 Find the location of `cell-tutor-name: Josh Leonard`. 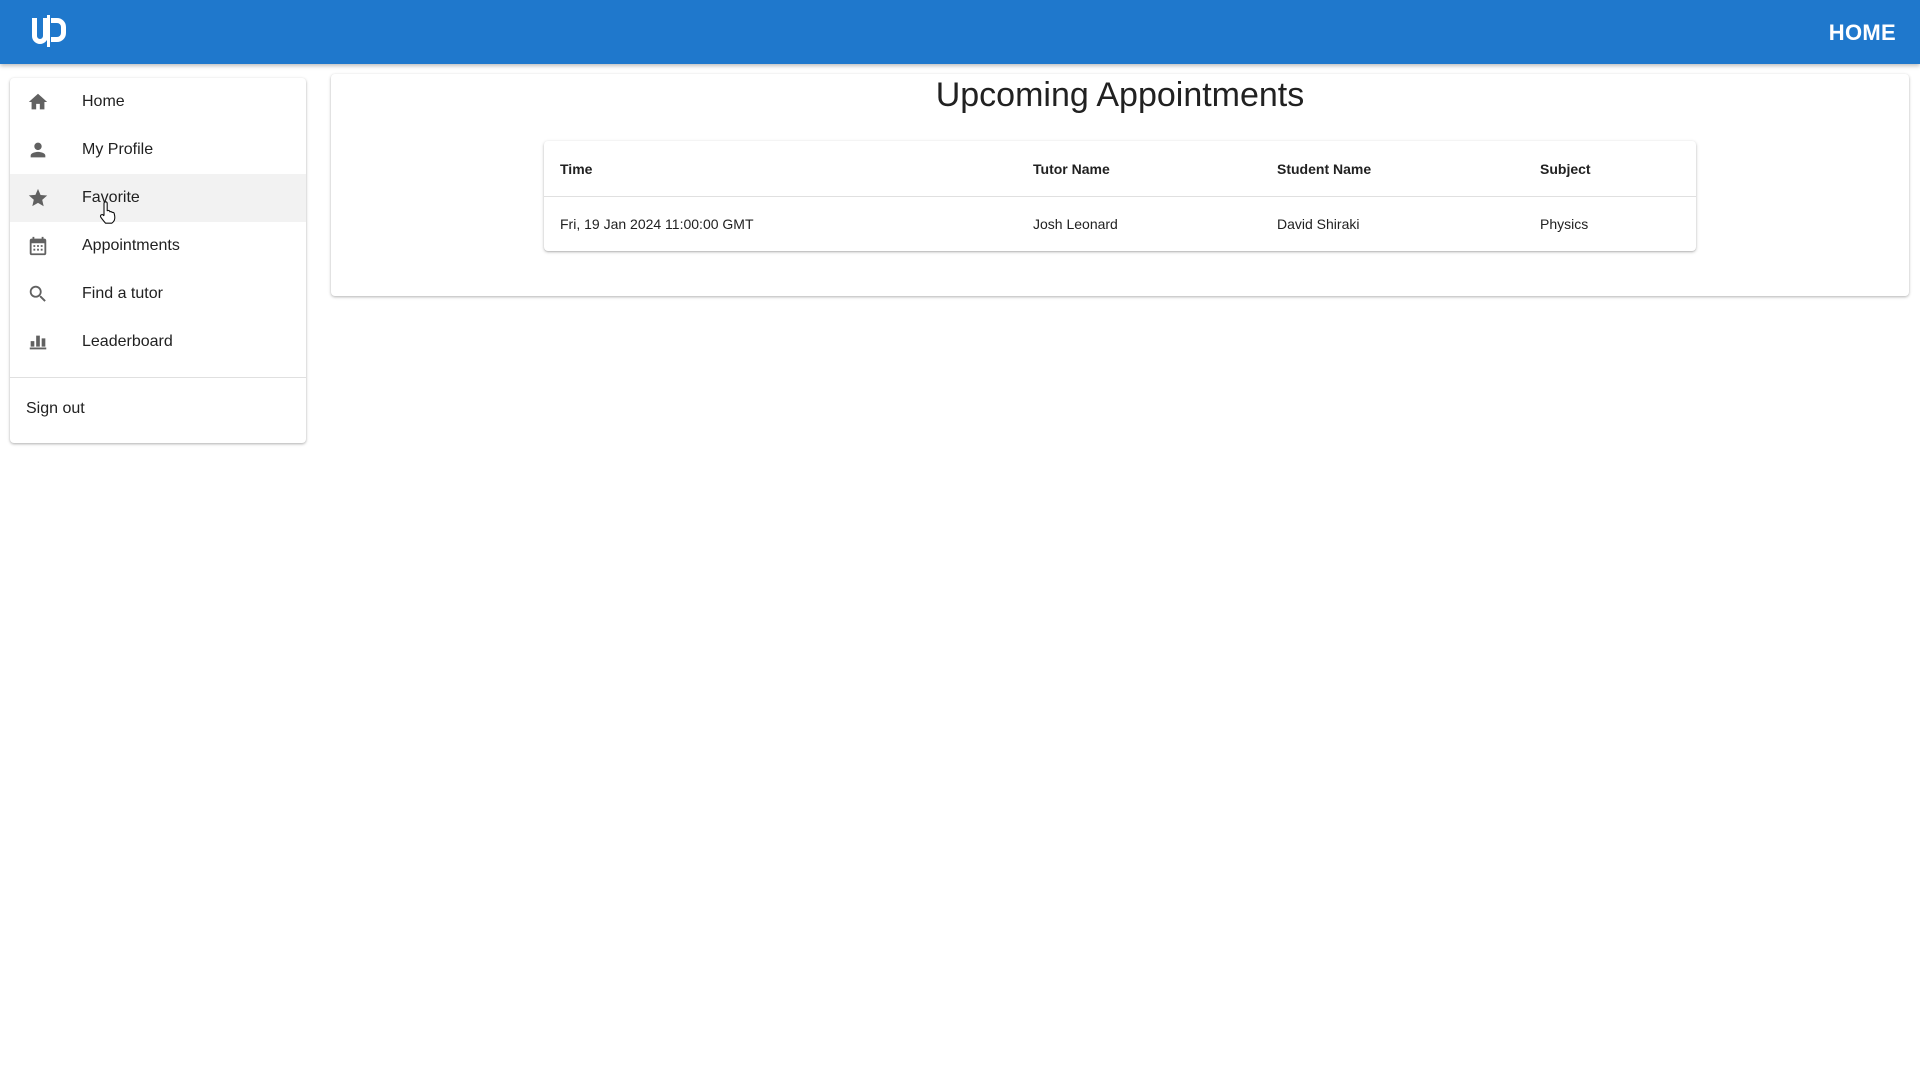

cell-tutor-name: Josh Leonard is located at coordinates (1075, 224).